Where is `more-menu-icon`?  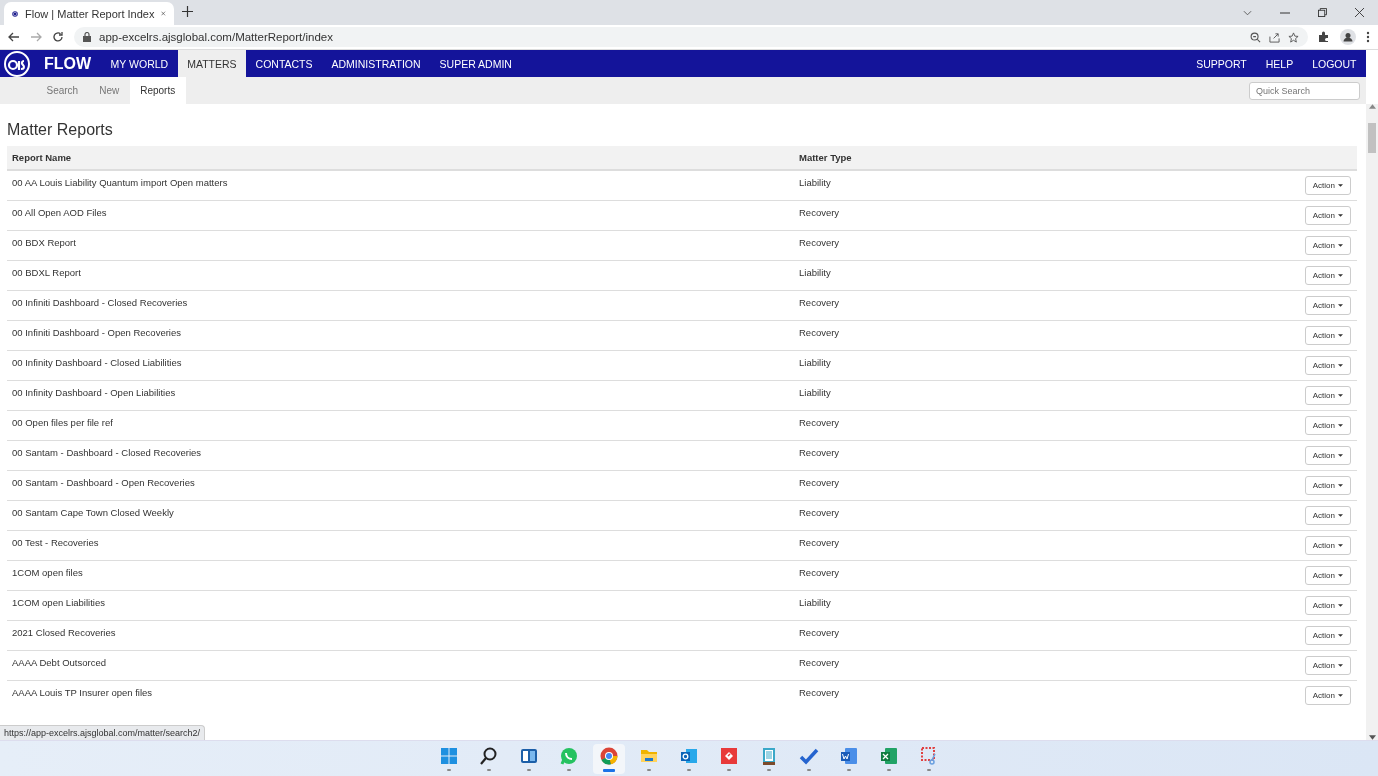 more-menu-icon is located at coordinates (1368, 37).